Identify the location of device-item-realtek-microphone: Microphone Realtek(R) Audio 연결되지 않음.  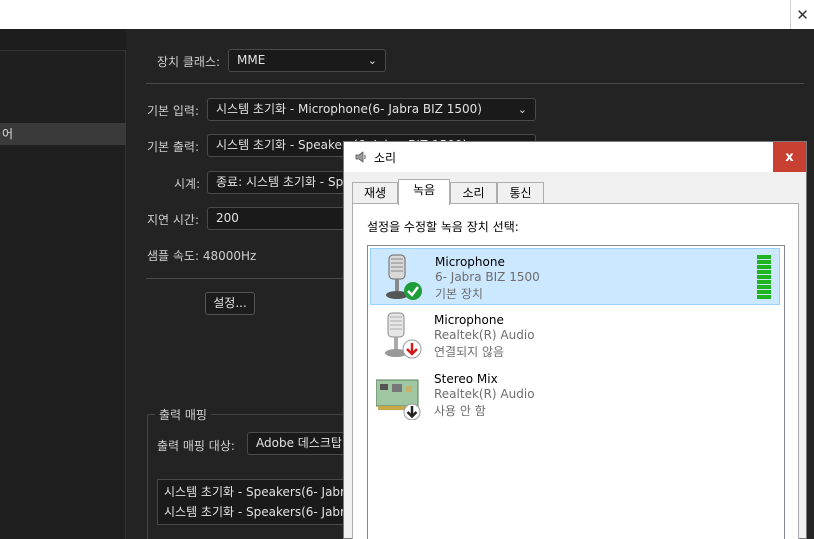
(575, 335).